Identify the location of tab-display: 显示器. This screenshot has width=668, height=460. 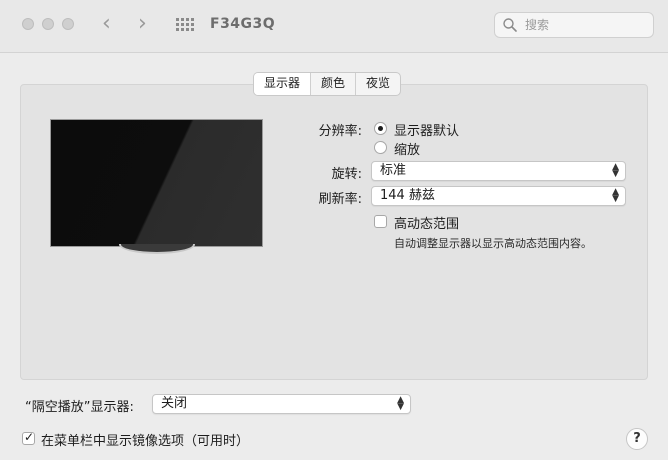
(283, 84).